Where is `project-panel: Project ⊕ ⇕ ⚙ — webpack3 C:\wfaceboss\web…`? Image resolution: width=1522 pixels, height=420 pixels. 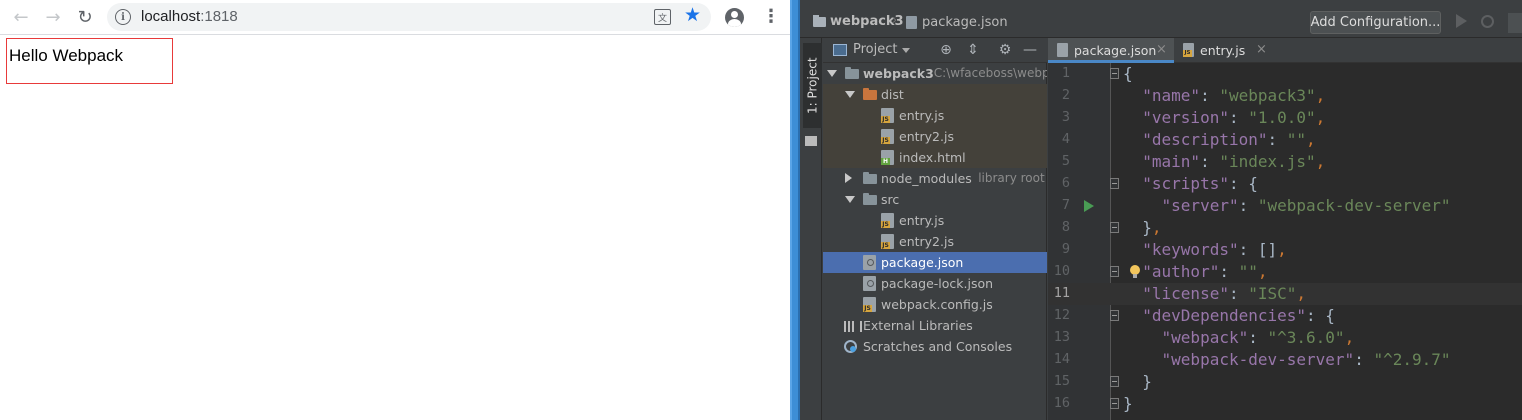
project-panel: Project ⊕ ⇕ ⚙ — webpack3 C:\wfaceboss\web… is located at coordinates (935, 229).